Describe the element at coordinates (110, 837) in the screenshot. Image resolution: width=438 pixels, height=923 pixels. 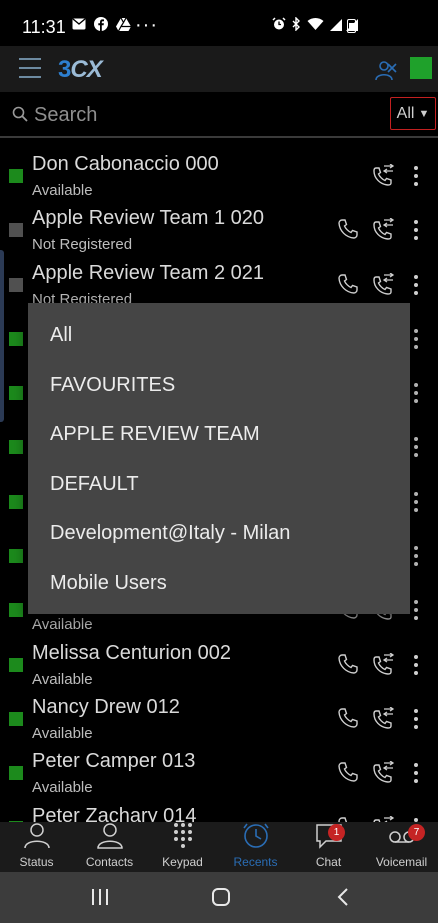
I see `contacts-icon` at that location.